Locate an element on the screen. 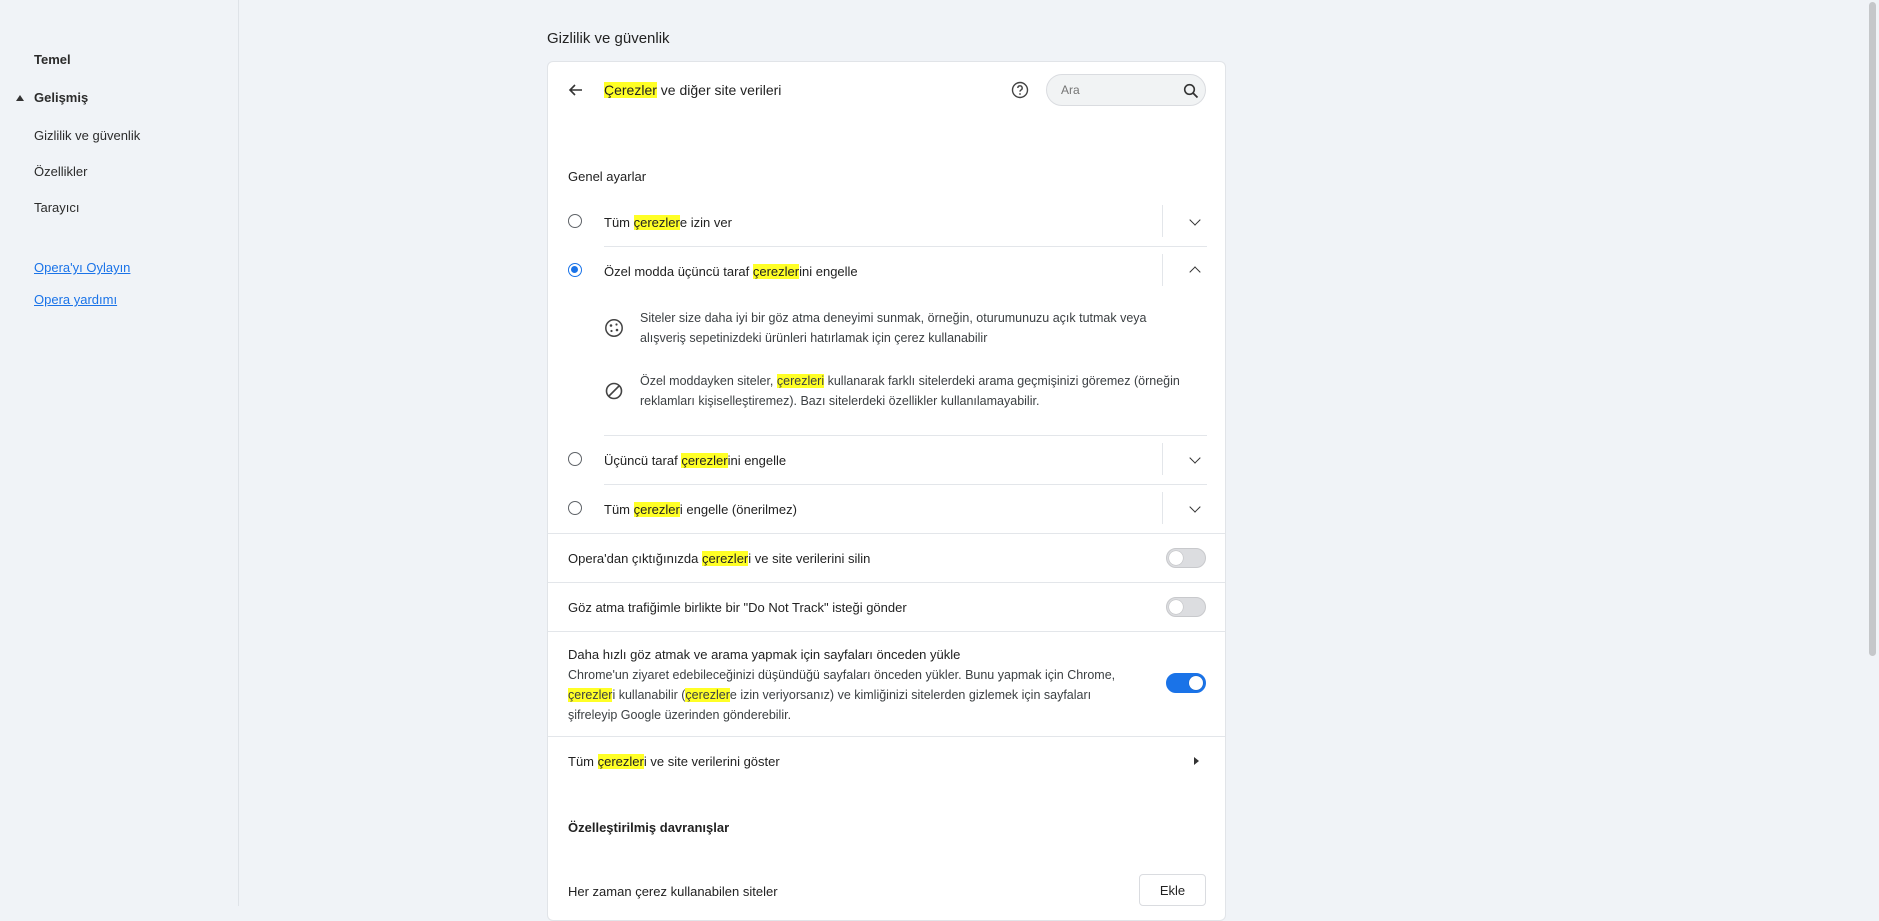 This screenshot has width=1879, height=921. page-title: Çerezler ve diğer site verileri is located at coordinates (692, 90).